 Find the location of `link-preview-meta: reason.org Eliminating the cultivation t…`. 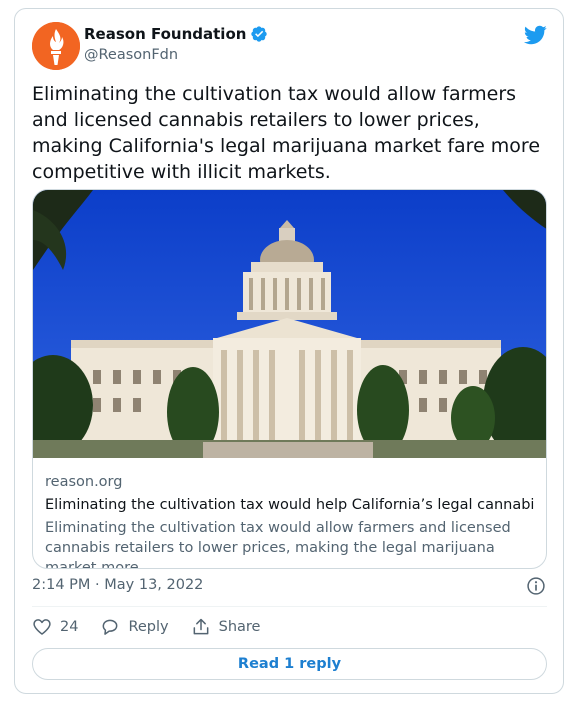

link-preview-meta: reason.org Eliminating the cultivation t… is located at coordinates (290, 520).